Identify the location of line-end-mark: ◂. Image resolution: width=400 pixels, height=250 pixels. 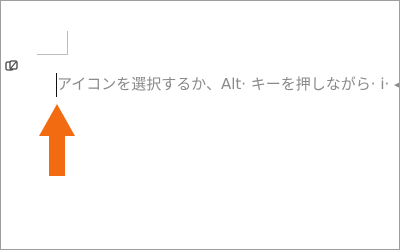
(396, 84).